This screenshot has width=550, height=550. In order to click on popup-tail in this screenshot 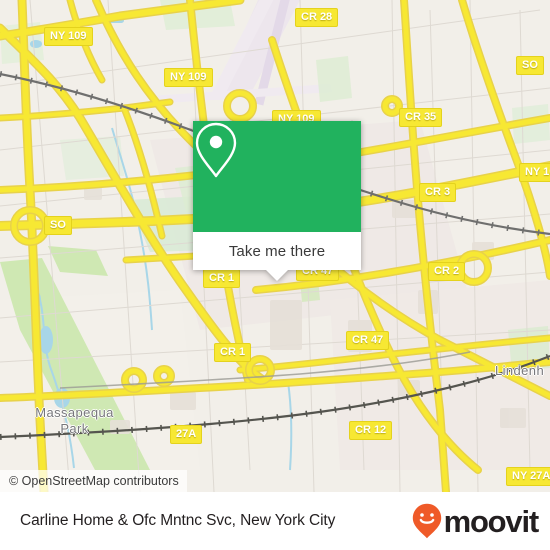, I will do `click(277, 275)`.